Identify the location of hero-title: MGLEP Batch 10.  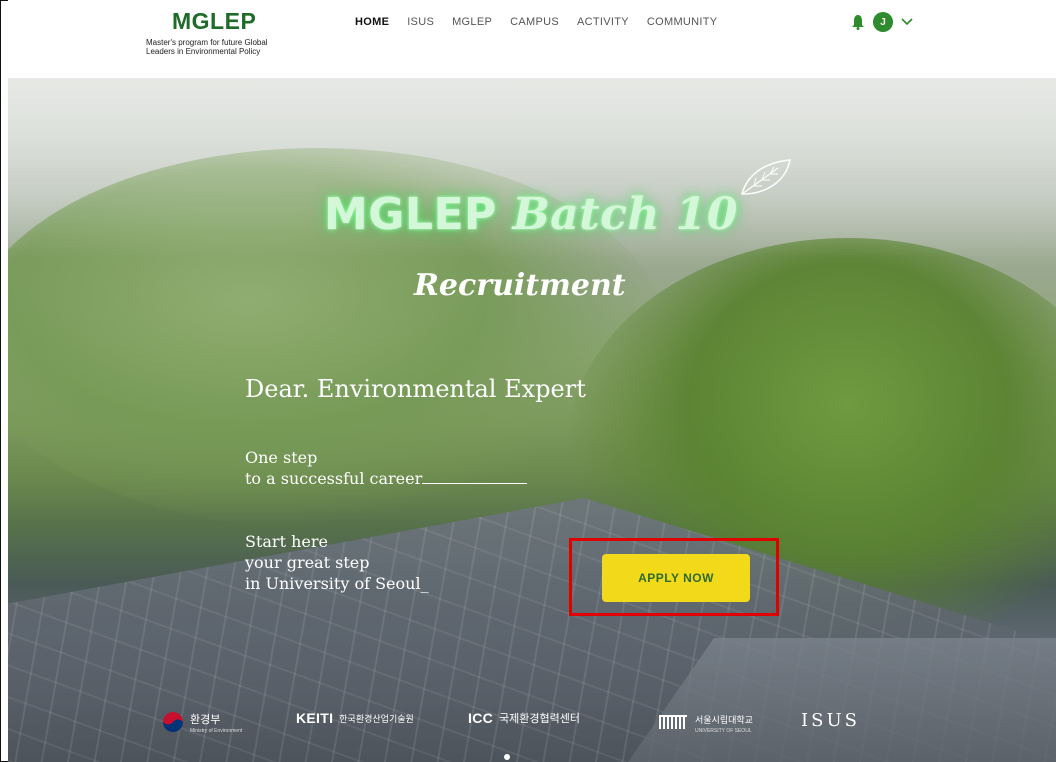
(531, 214).